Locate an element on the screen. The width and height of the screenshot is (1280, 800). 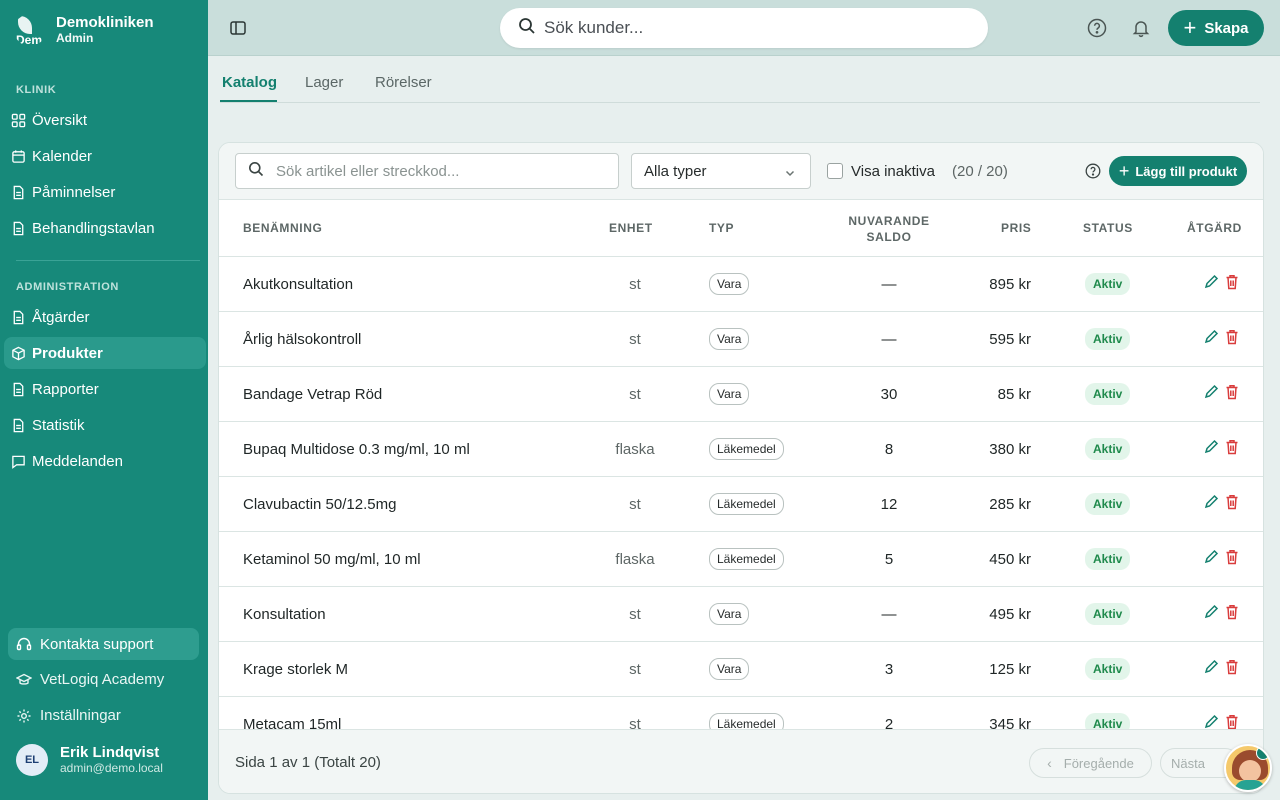
type-select: Alla typer is located at coordinates (721, 171).